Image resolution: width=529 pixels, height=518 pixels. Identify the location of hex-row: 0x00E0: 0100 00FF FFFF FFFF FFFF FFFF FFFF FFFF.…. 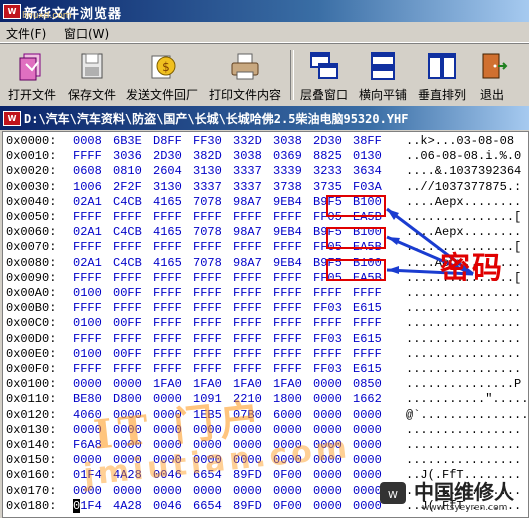
(265, 354).